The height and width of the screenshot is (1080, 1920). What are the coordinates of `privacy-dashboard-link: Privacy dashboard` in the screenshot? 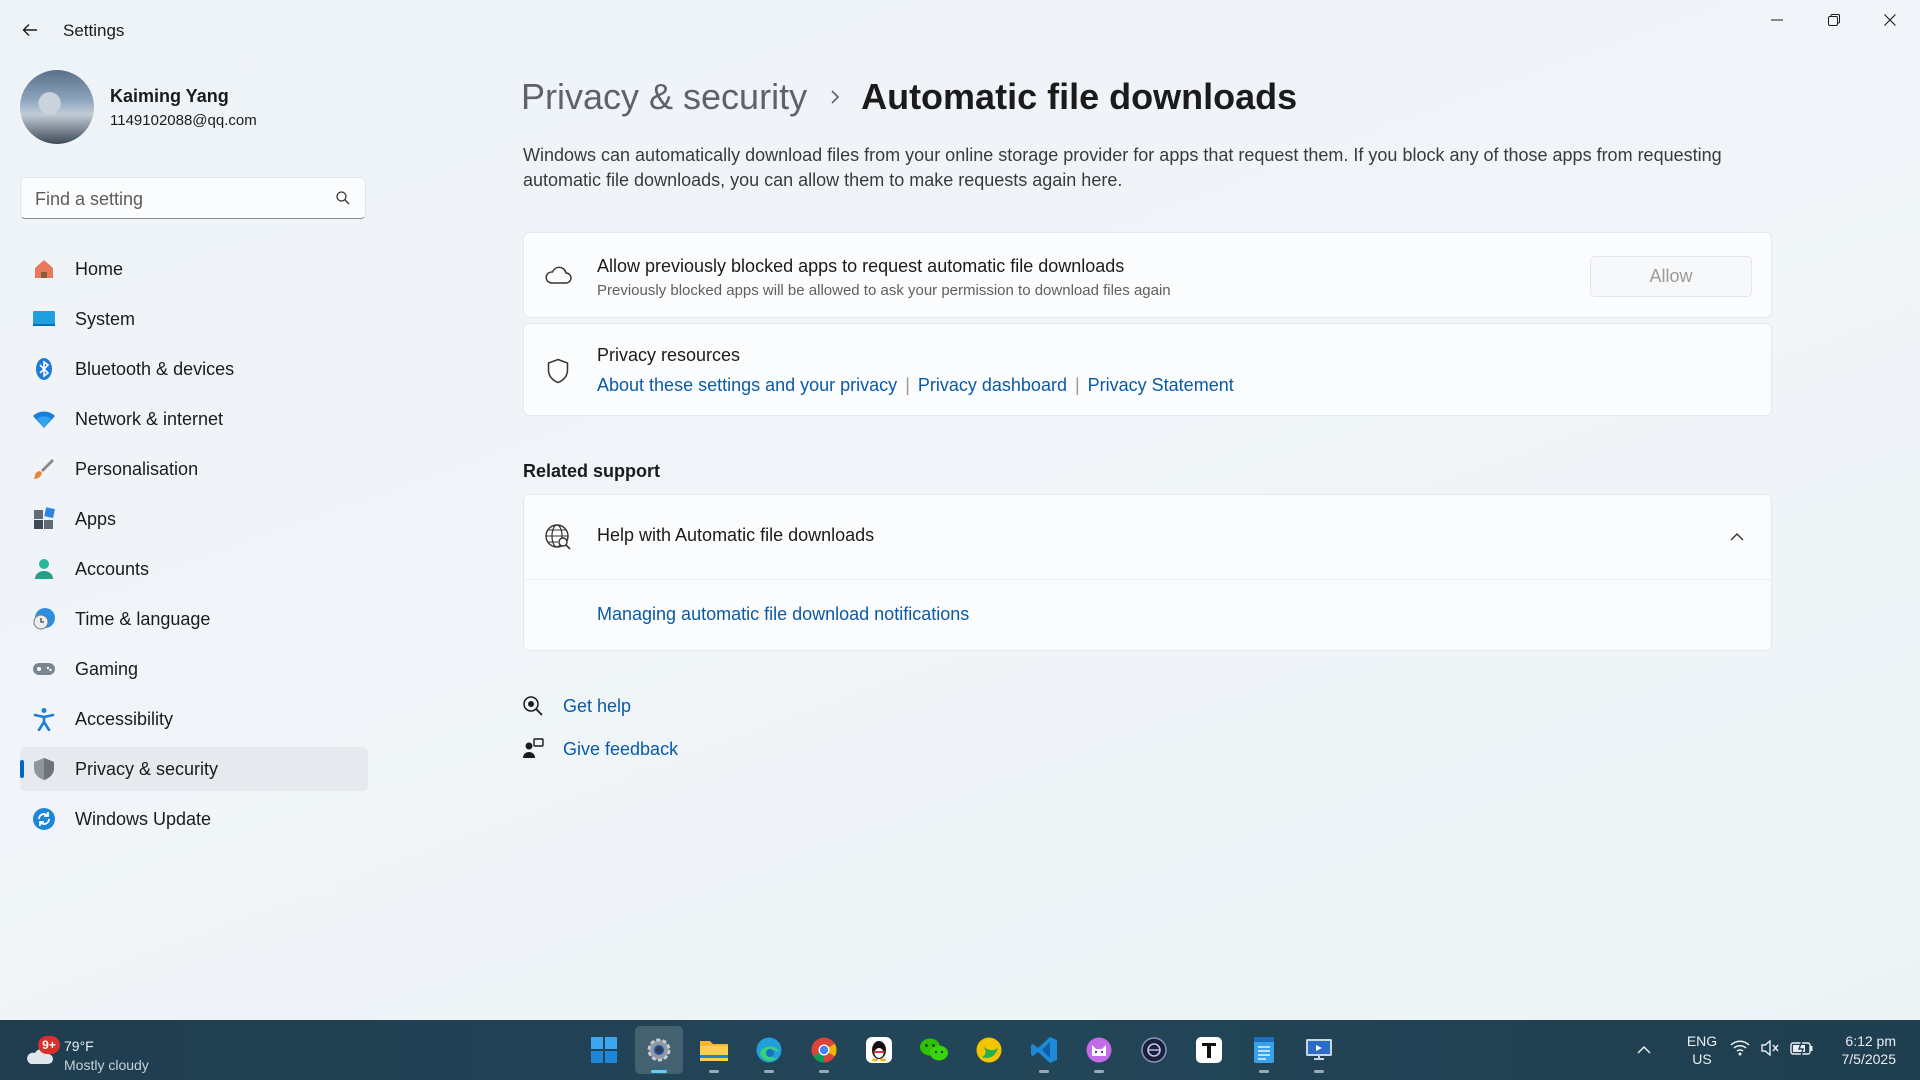 It's located at (992, 385).